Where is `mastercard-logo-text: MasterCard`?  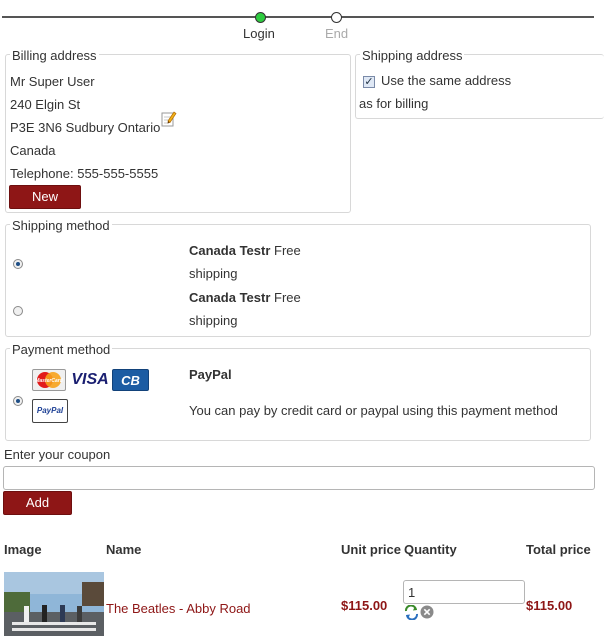 mastercard-logo-text: MasterCard is located at coordinates (49, 381).